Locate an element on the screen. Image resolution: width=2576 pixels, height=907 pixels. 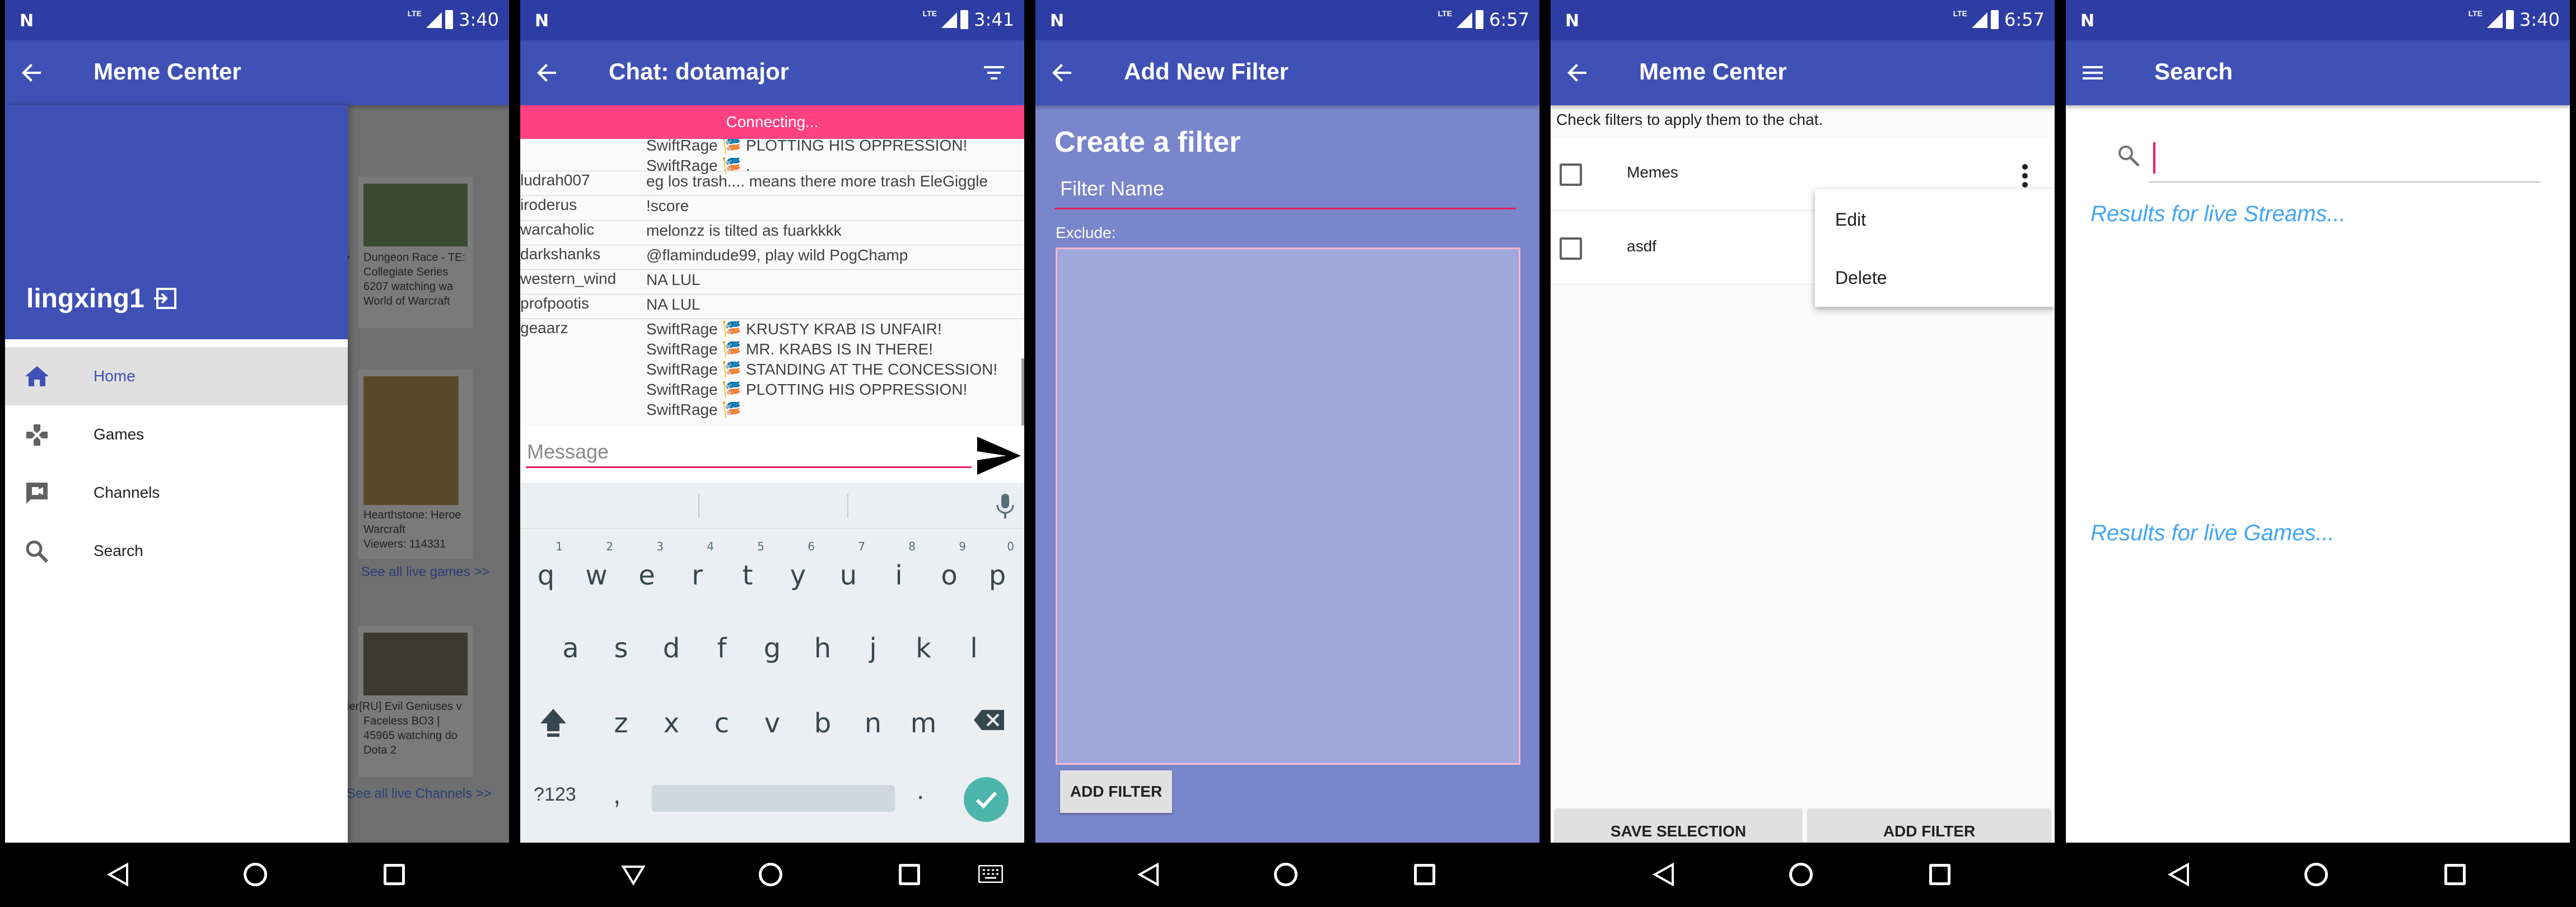
filter-label: Memes is located at coordinates (1653, 172).